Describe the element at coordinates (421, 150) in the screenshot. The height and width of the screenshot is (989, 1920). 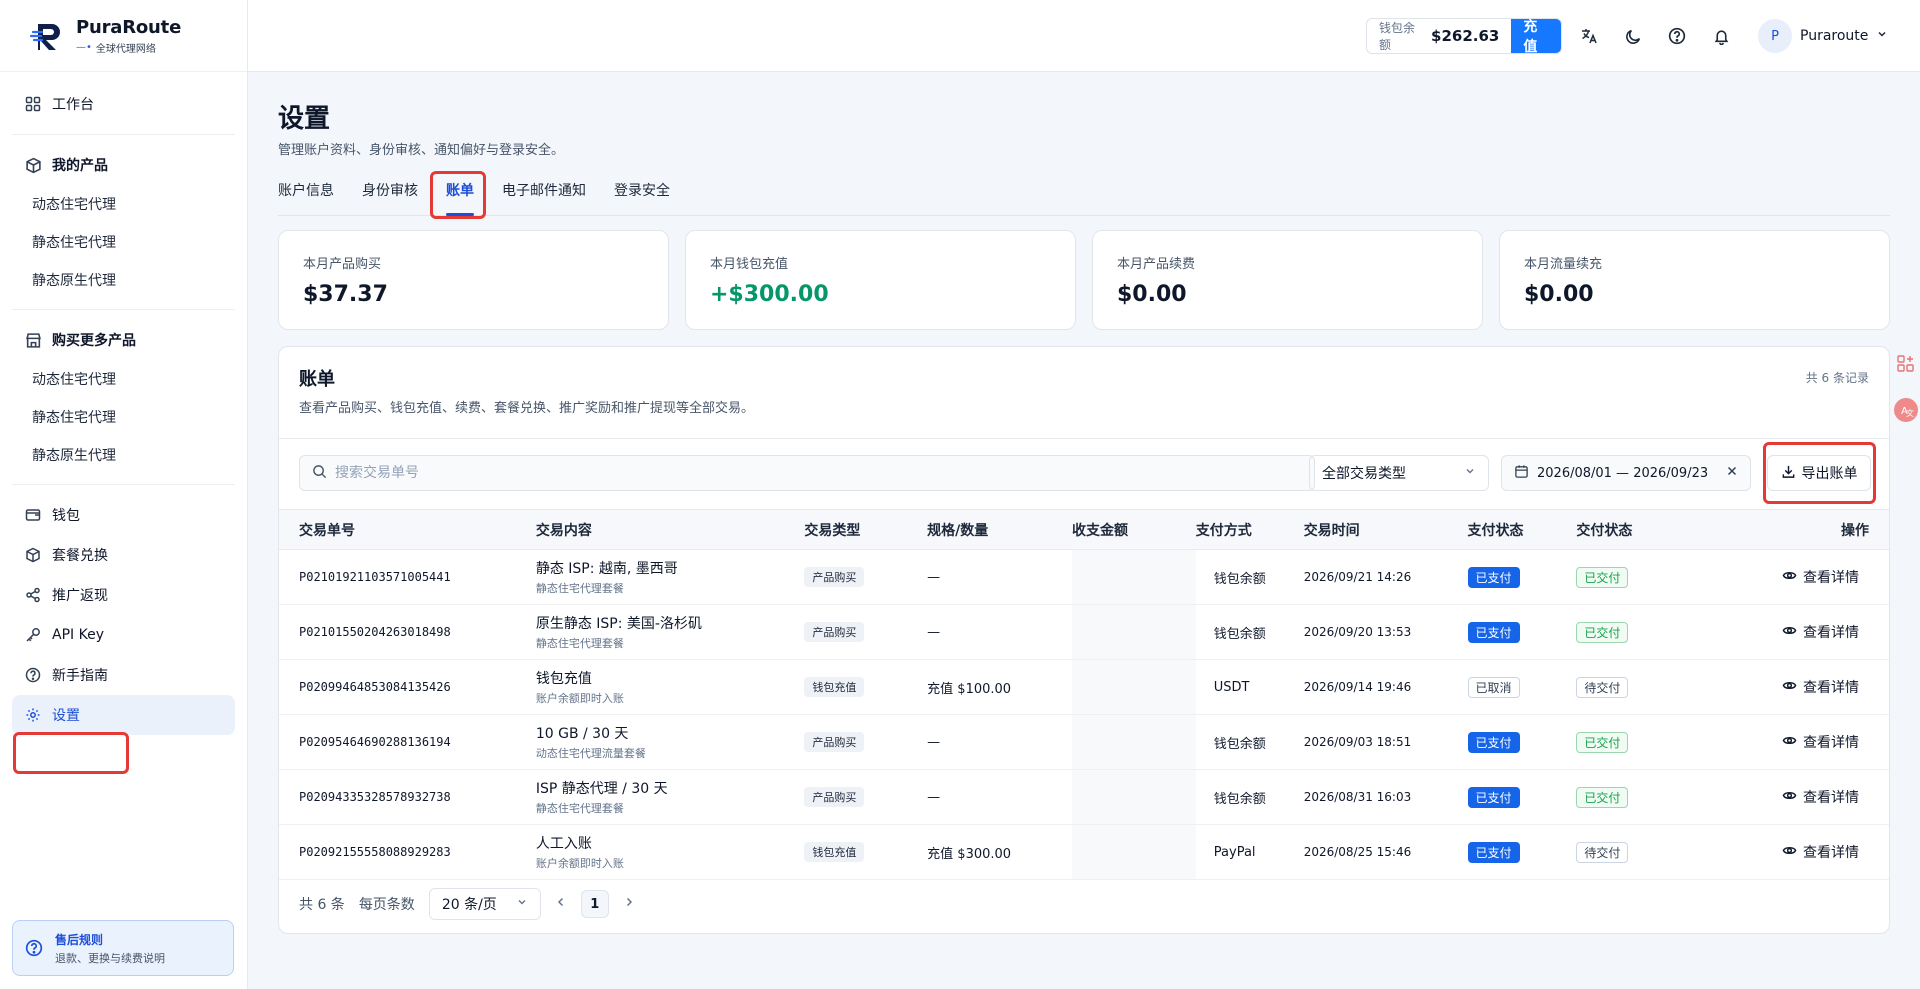
I see `page-subtitle: 管理账户资料、身份审核、通知偏好与登录安全。` at that location.